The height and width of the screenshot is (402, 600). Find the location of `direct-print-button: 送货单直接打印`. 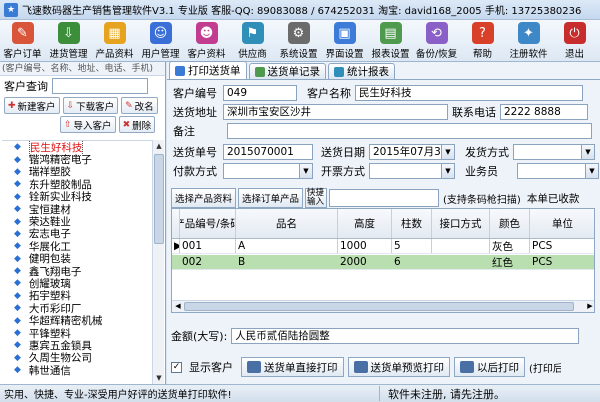

direct-print-button: 送货单直接打印 is located at coordinates (292, 367).